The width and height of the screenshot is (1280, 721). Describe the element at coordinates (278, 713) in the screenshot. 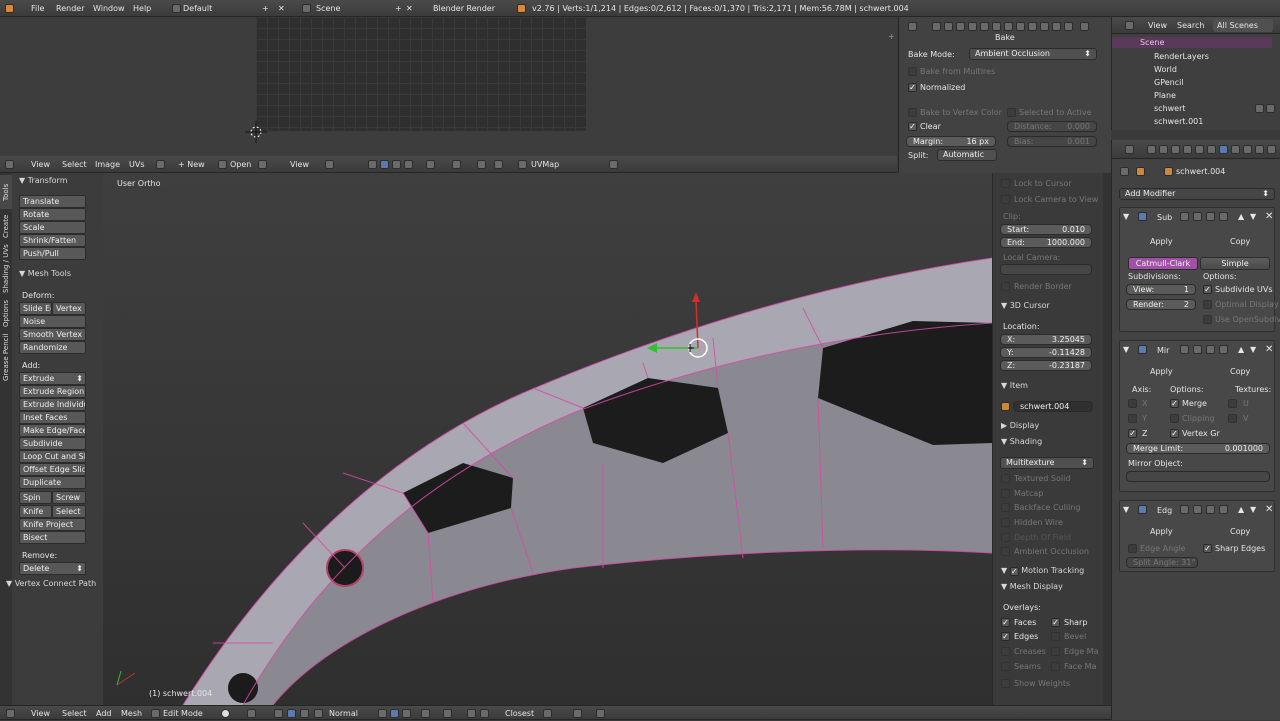

I see `manipulator-translate-icon` at that location.